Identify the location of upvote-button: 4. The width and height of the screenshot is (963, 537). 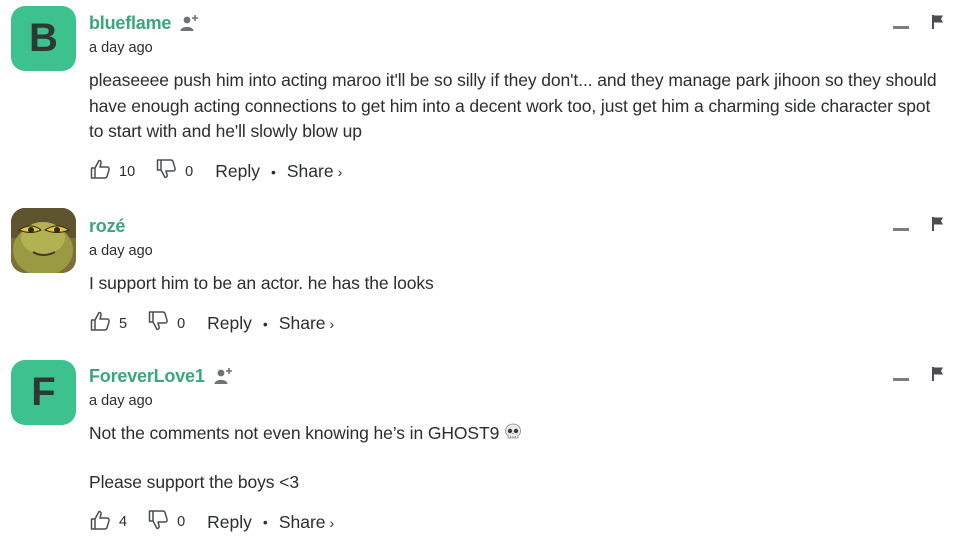
(108, 522).